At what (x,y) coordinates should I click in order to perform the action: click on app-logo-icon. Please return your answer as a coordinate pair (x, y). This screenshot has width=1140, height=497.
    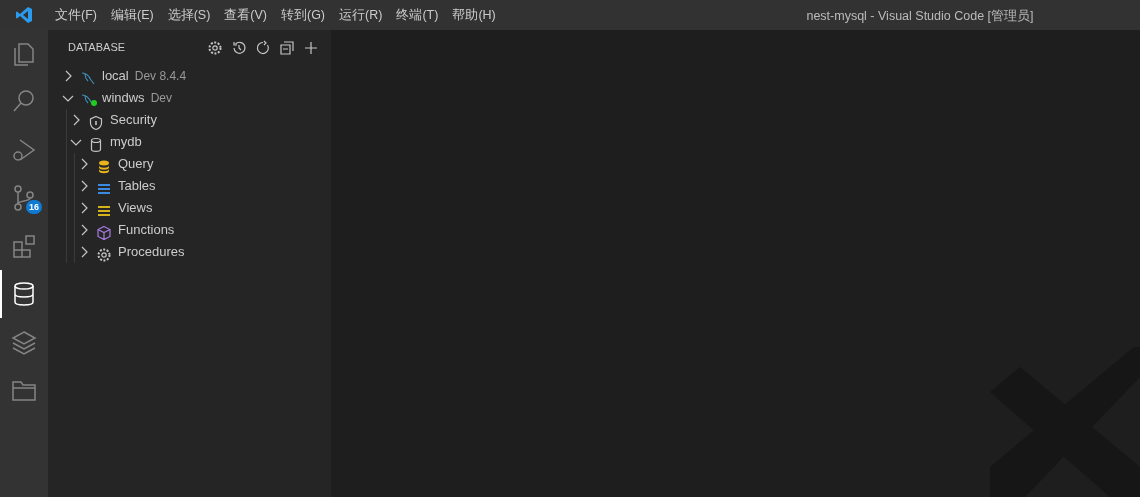
    Looking at the image, I should click on (24, 15).